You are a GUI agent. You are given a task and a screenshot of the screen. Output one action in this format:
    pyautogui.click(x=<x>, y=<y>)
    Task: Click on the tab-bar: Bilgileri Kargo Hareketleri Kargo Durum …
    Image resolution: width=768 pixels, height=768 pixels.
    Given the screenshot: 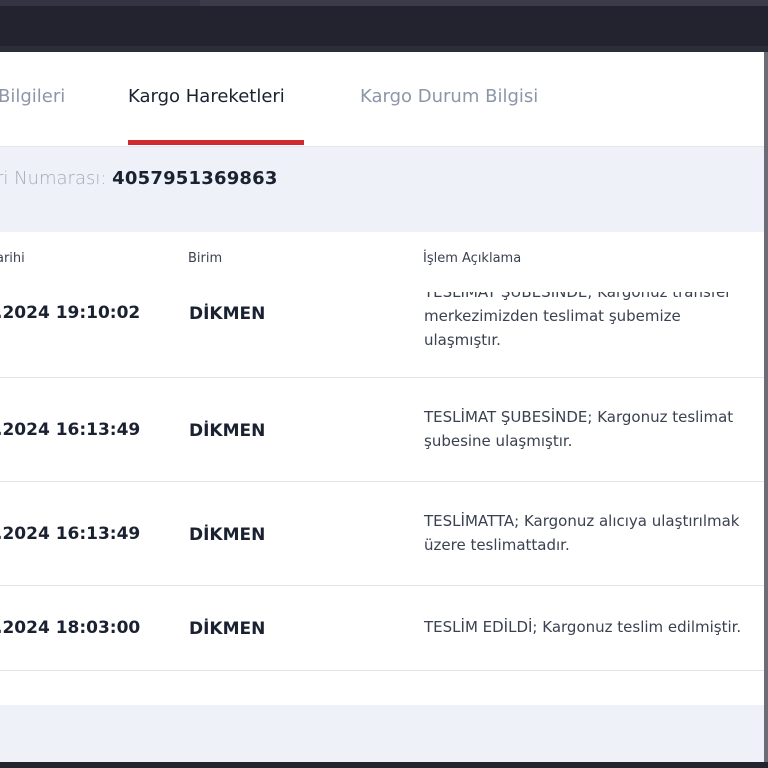 What is the action you would take?
    pyautogui.click(x=382, y=99)
    